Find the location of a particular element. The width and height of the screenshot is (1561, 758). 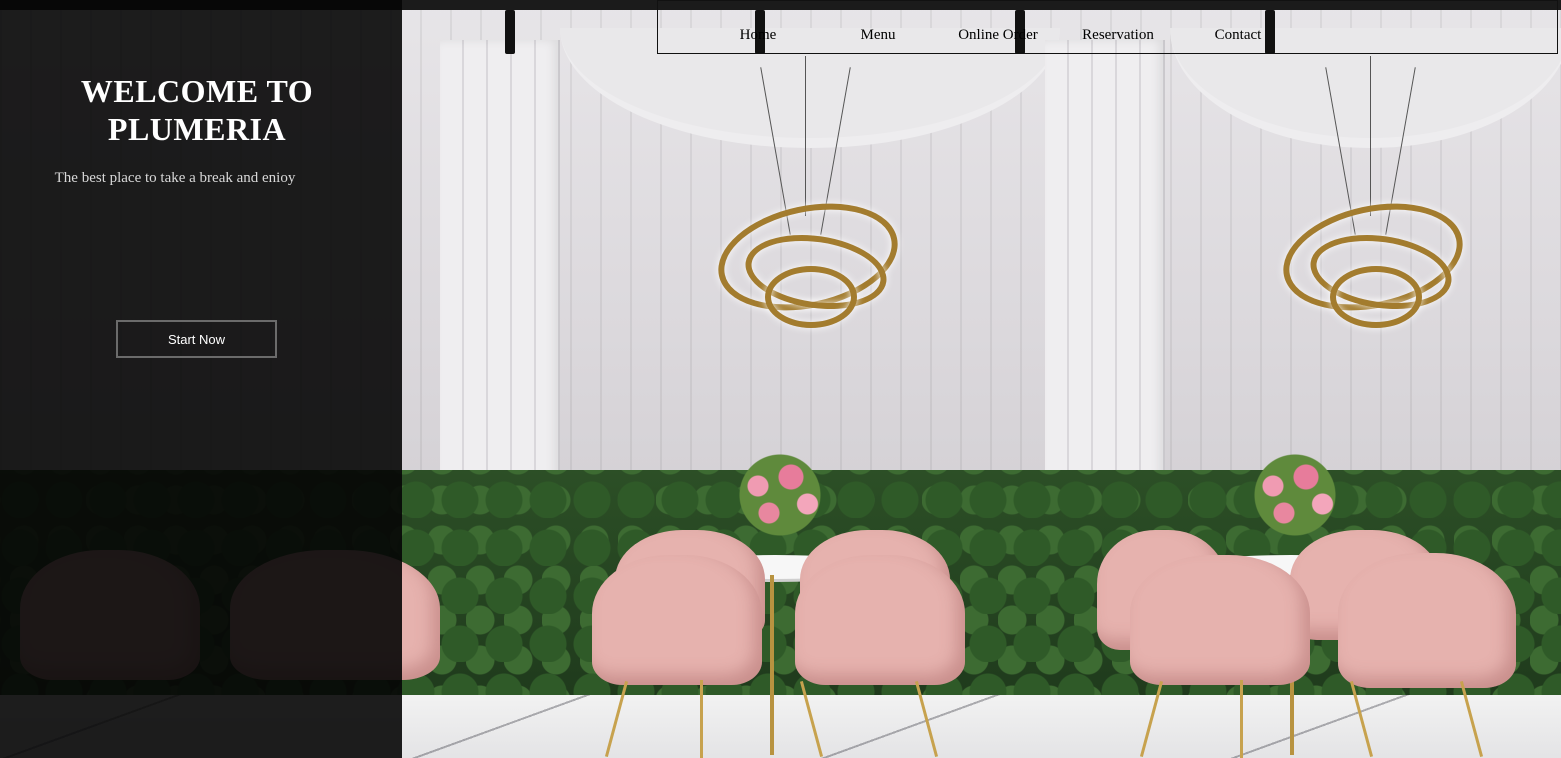

hero-title-line2: PLUMERIA is located at coordinates (197, 129).